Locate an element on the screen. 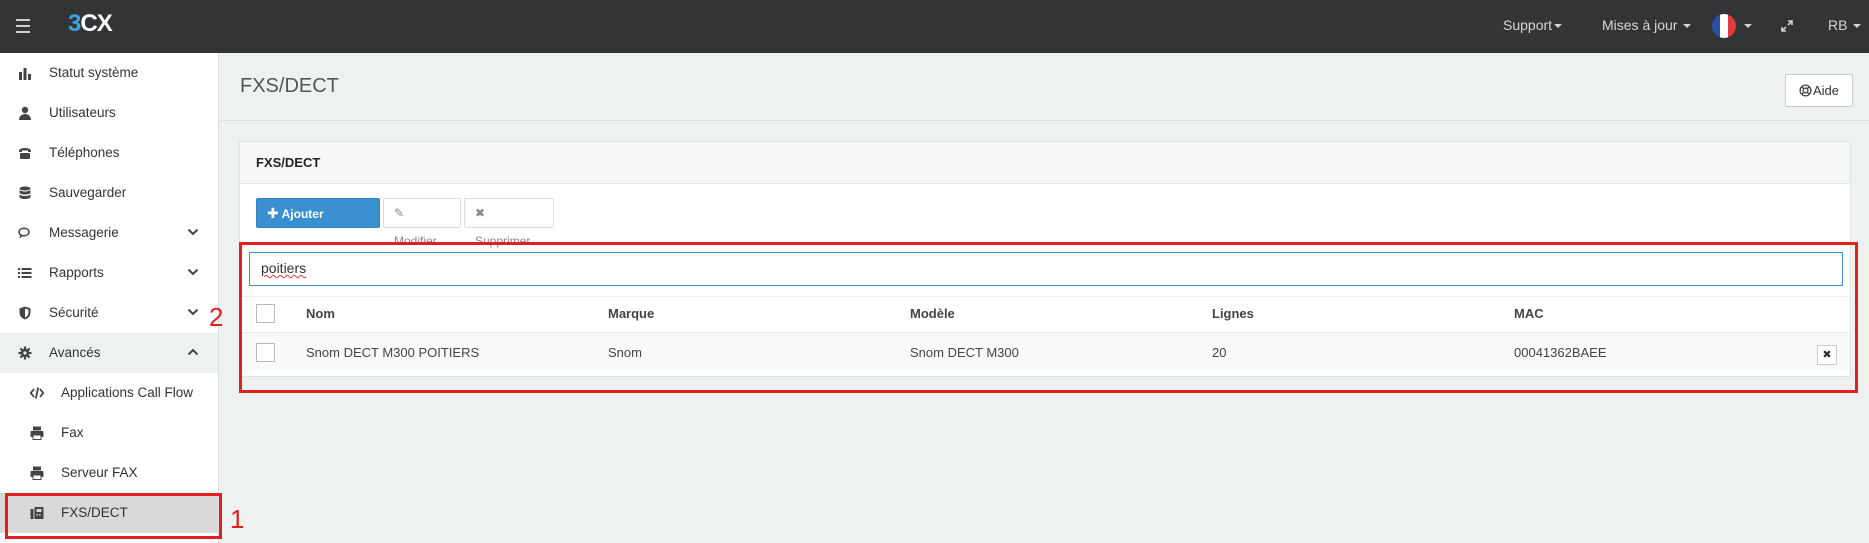 The width and height of the screenshot is (1869, 543). logo: 3CX is located at coordinates (90, 24).